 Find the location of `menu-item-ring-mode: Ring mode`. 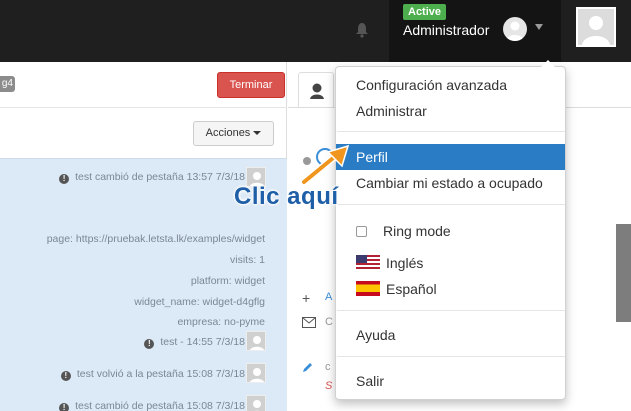

menu-item-ring-mode: Ring mode is located at coordinates (450, 231).